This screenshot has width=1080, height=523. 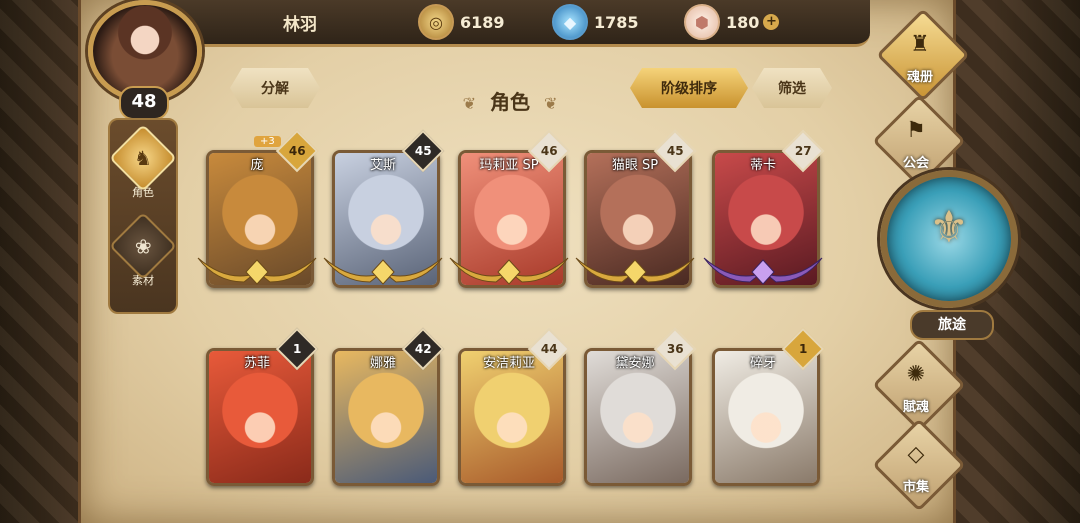 I want to click on character-card: 艾斯 45, so click(x=384, y=208).